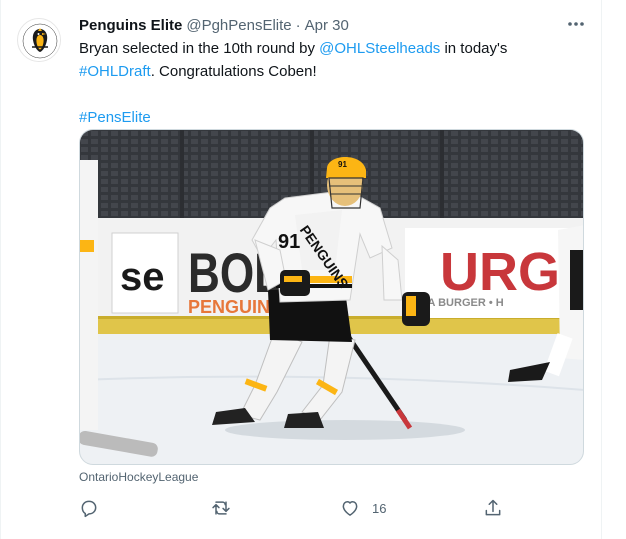 The height and width of the screenshot is (539, 626). Describe the element at coordinates (363, 508) in the screenshot. I see `like-button: 16` at that location.